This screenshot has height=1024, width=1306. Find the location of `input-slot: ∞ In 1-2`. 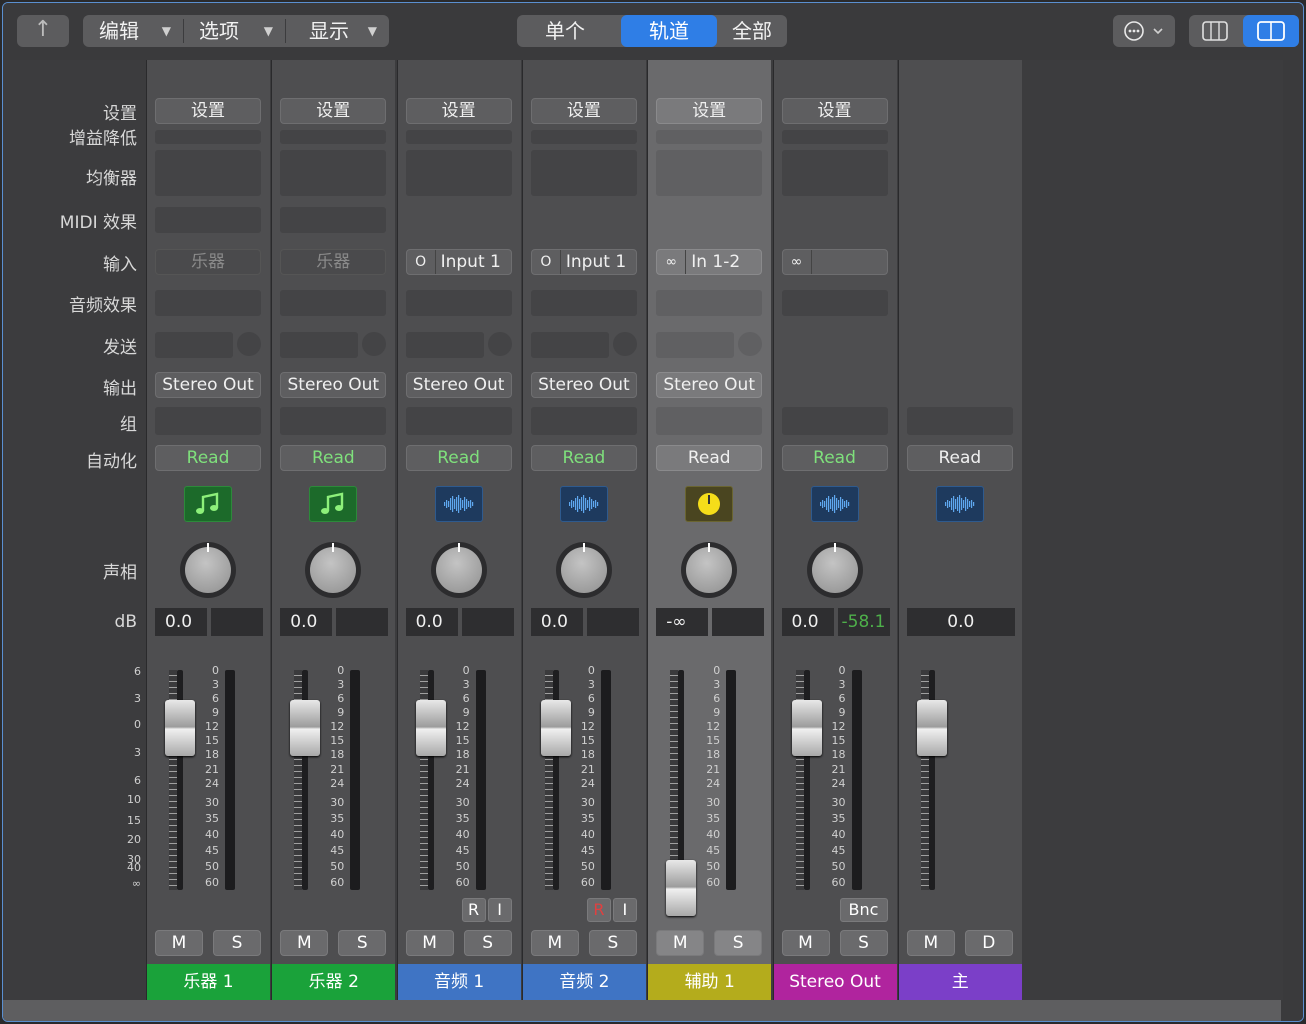

input-slot: ∞ In 1-2 is located at coordinates (709, 262).